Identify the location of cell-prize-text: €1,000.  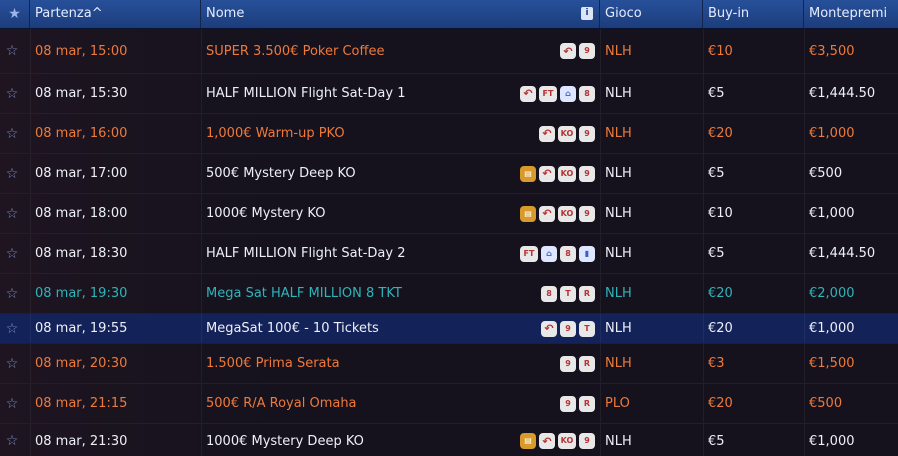
(832, 328).